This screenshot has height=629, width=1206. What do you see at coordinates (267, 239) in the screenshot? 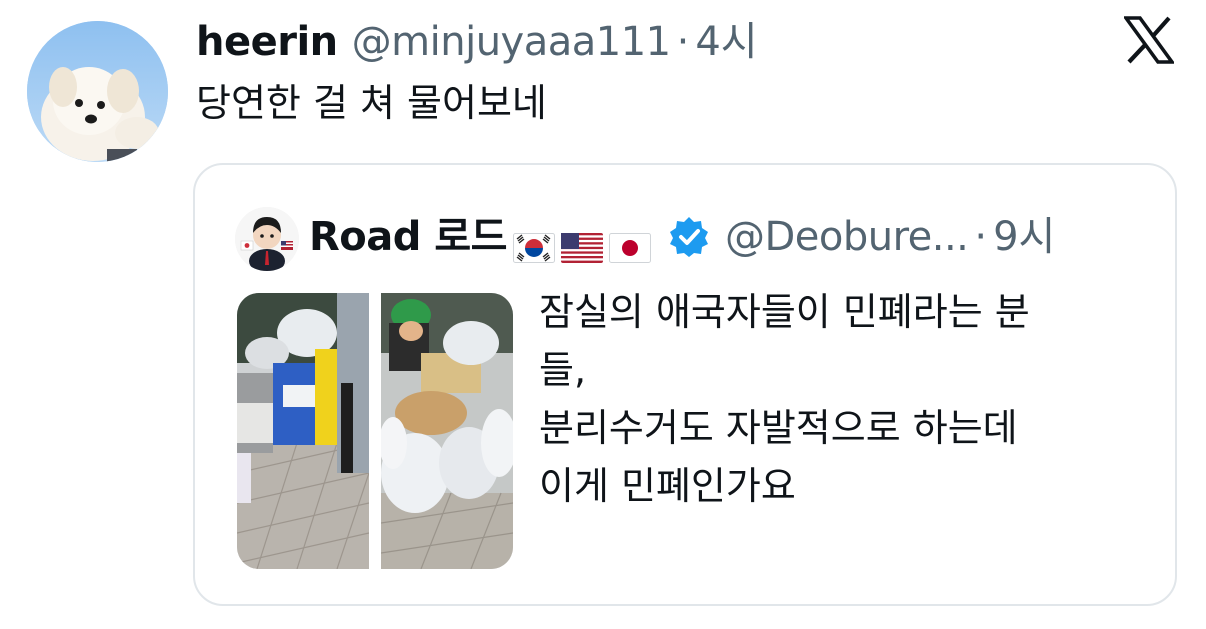
I see `quoted-author-avatar` at bounding box center [267, 239].